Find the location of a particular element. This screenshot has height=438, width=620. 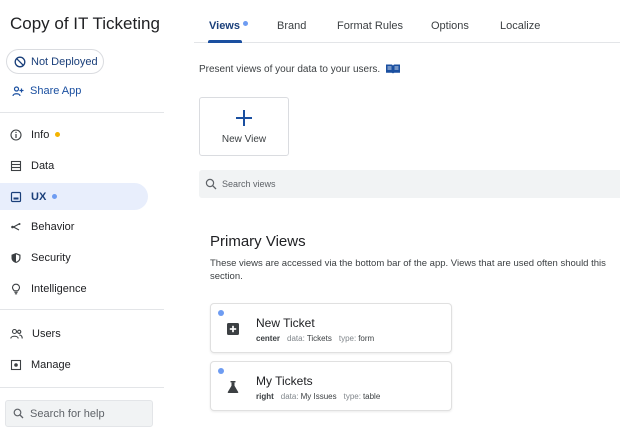

sidebar-item-manage: Manage is located at coordinates (74, 364).